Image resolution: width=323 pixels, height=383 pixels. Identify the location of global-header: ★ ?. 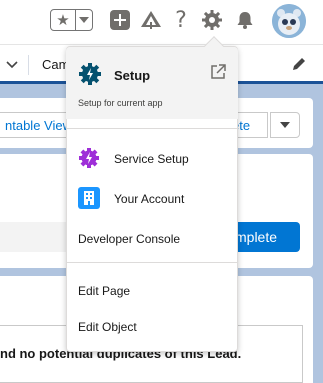
(161, 22).